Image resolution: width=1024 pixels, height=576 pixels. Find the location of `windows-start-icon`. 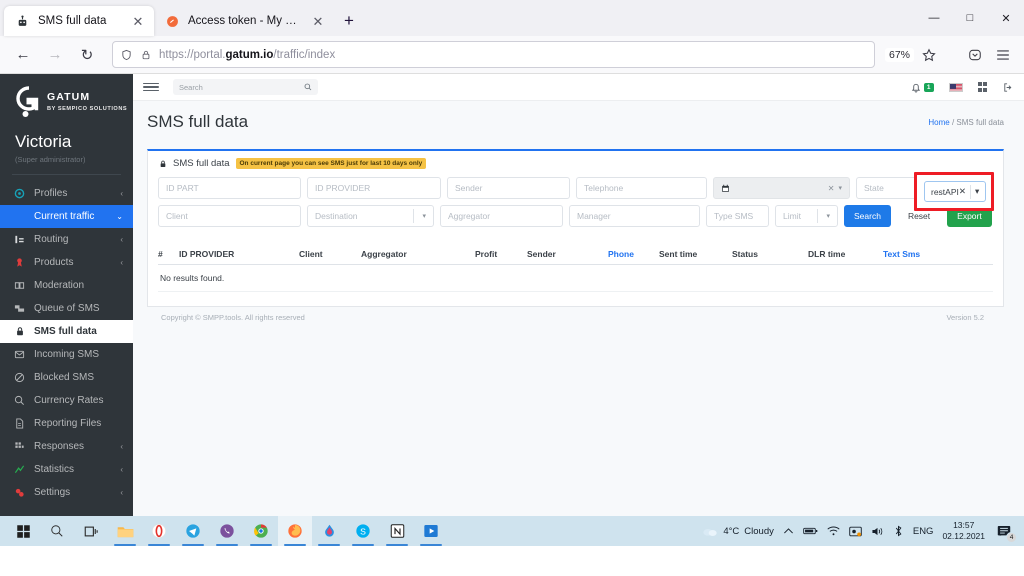

windows-start-icon is located at coordinates (23, 531).